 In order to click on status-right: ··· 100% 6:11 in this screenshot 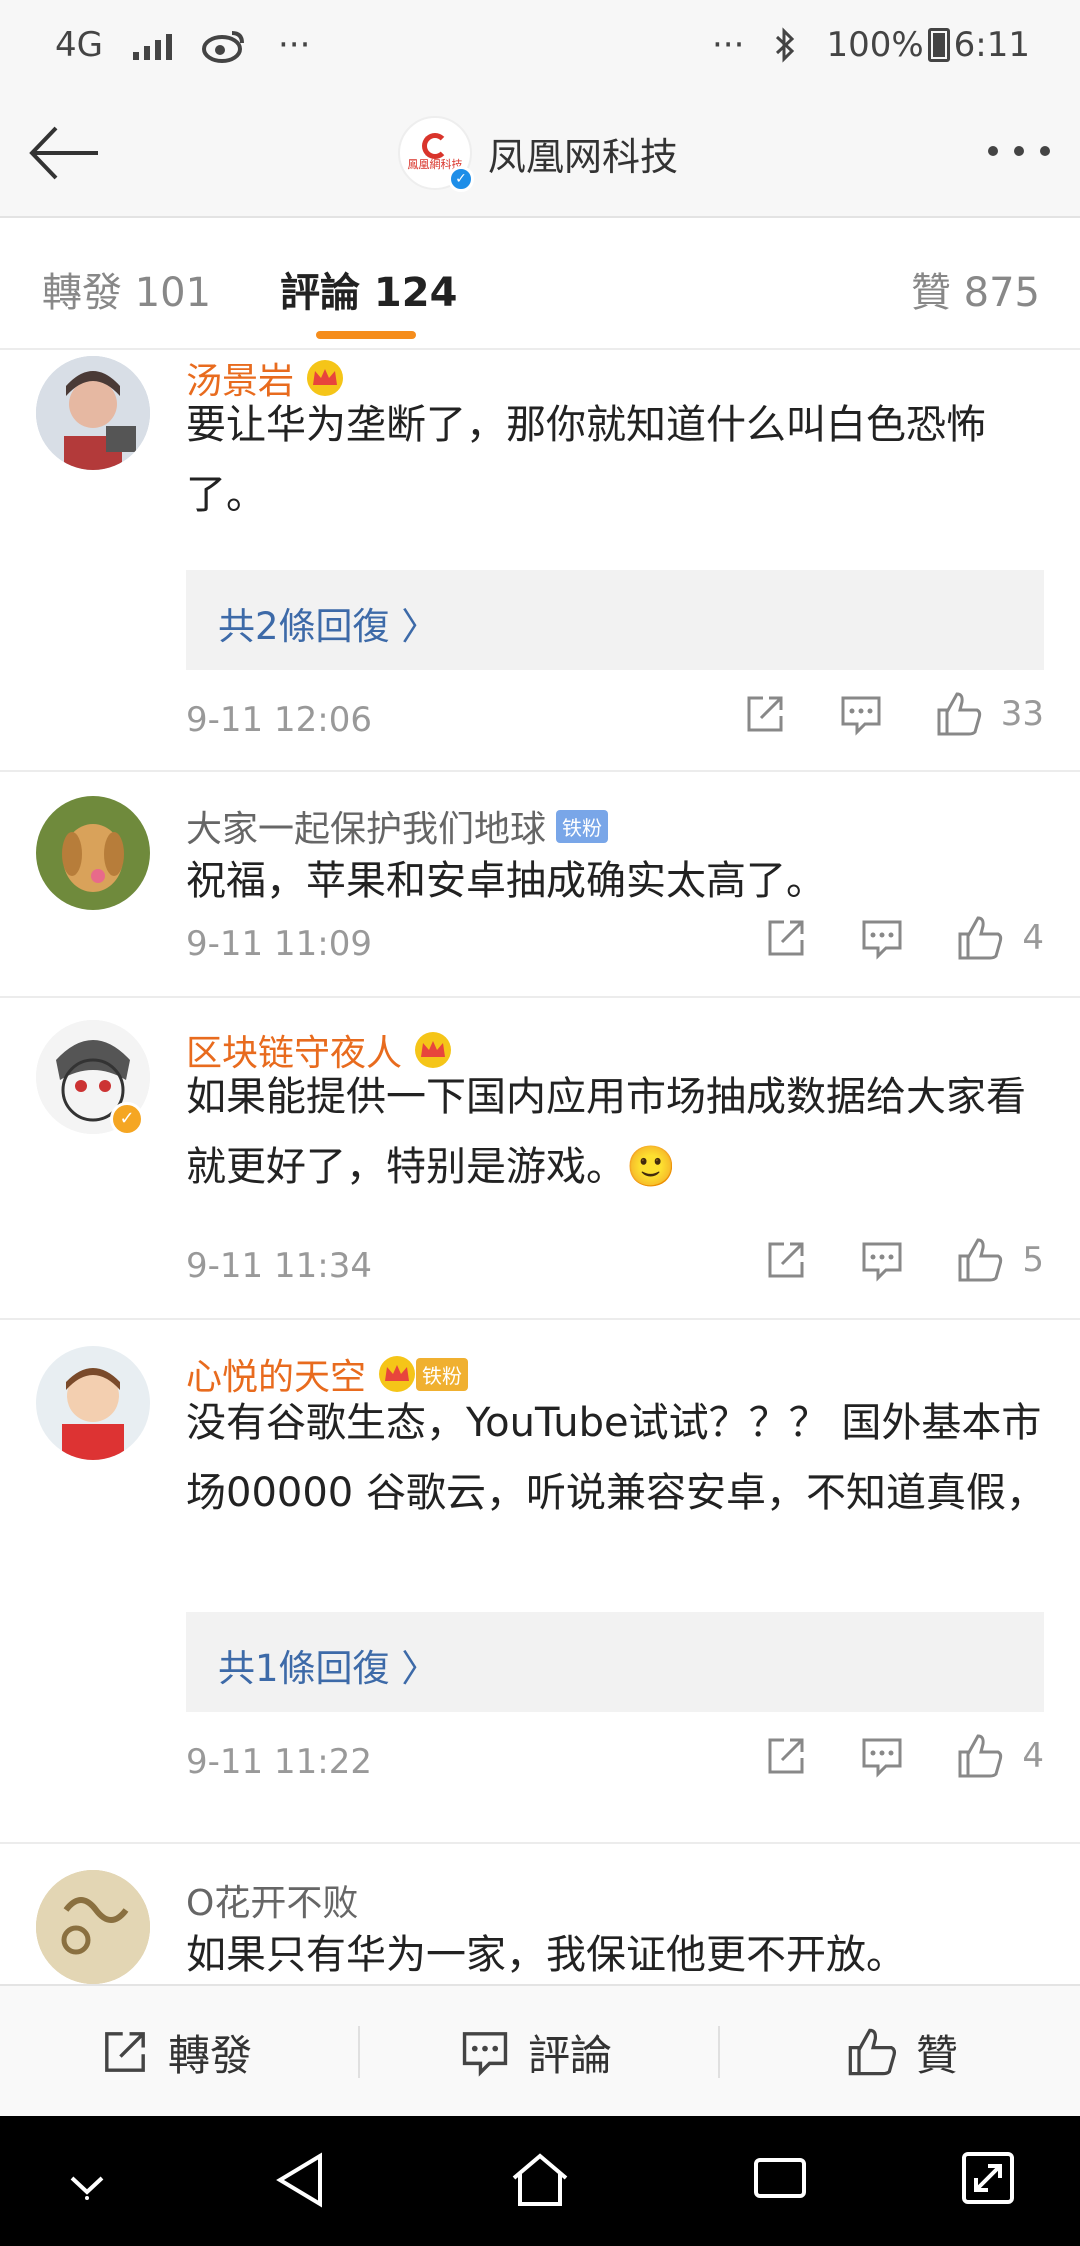, I will do `click(871, 45)`.